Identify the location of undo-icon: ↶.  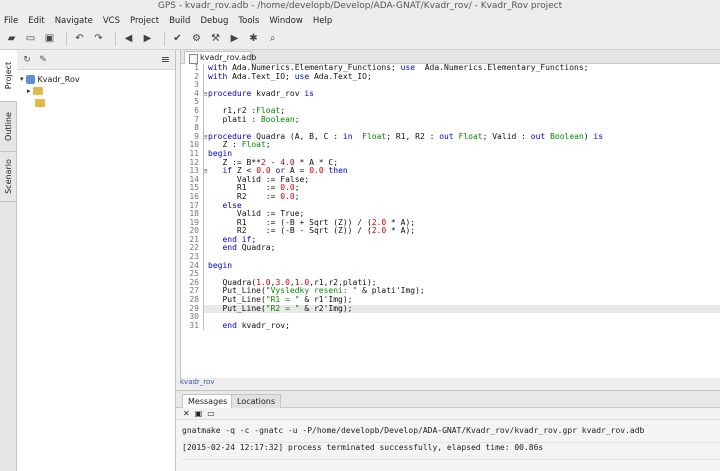
(79, 38).